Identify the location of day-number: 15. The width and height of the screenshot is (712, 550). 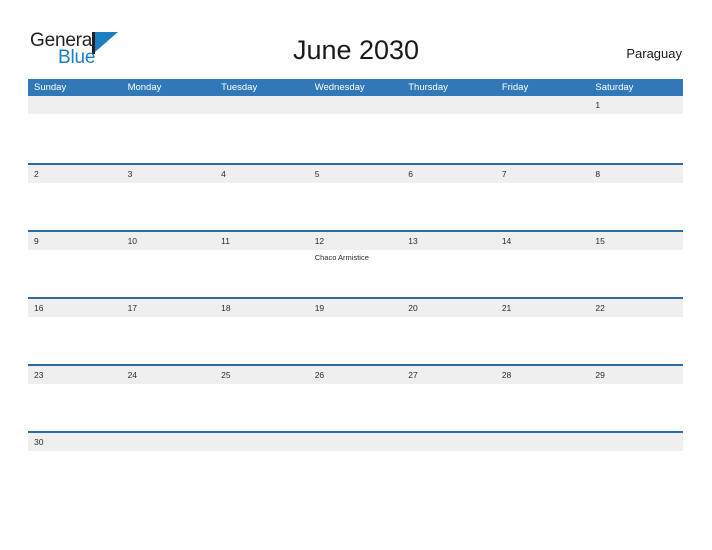
(600, 241).